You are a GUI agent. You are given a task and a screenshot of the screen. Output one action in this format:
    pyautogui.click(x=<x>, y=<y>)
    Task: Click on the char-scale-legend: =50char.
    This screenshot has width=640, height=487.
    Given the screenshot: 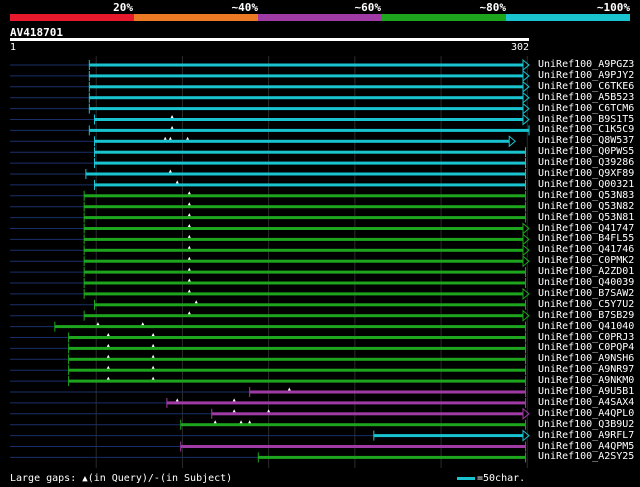 What is the action you would take?
    pyautogui.click(x=491, y=478)
    